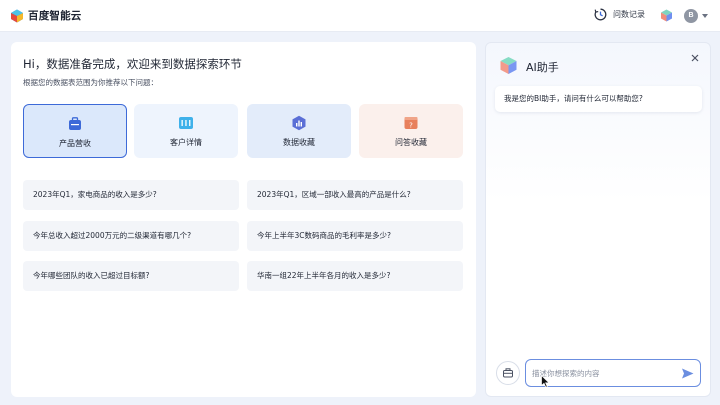 This screenshot has height=405, width=720. Describe the element at coordinates (687, 373) in the screenshot. I see `send-icon` at that location.